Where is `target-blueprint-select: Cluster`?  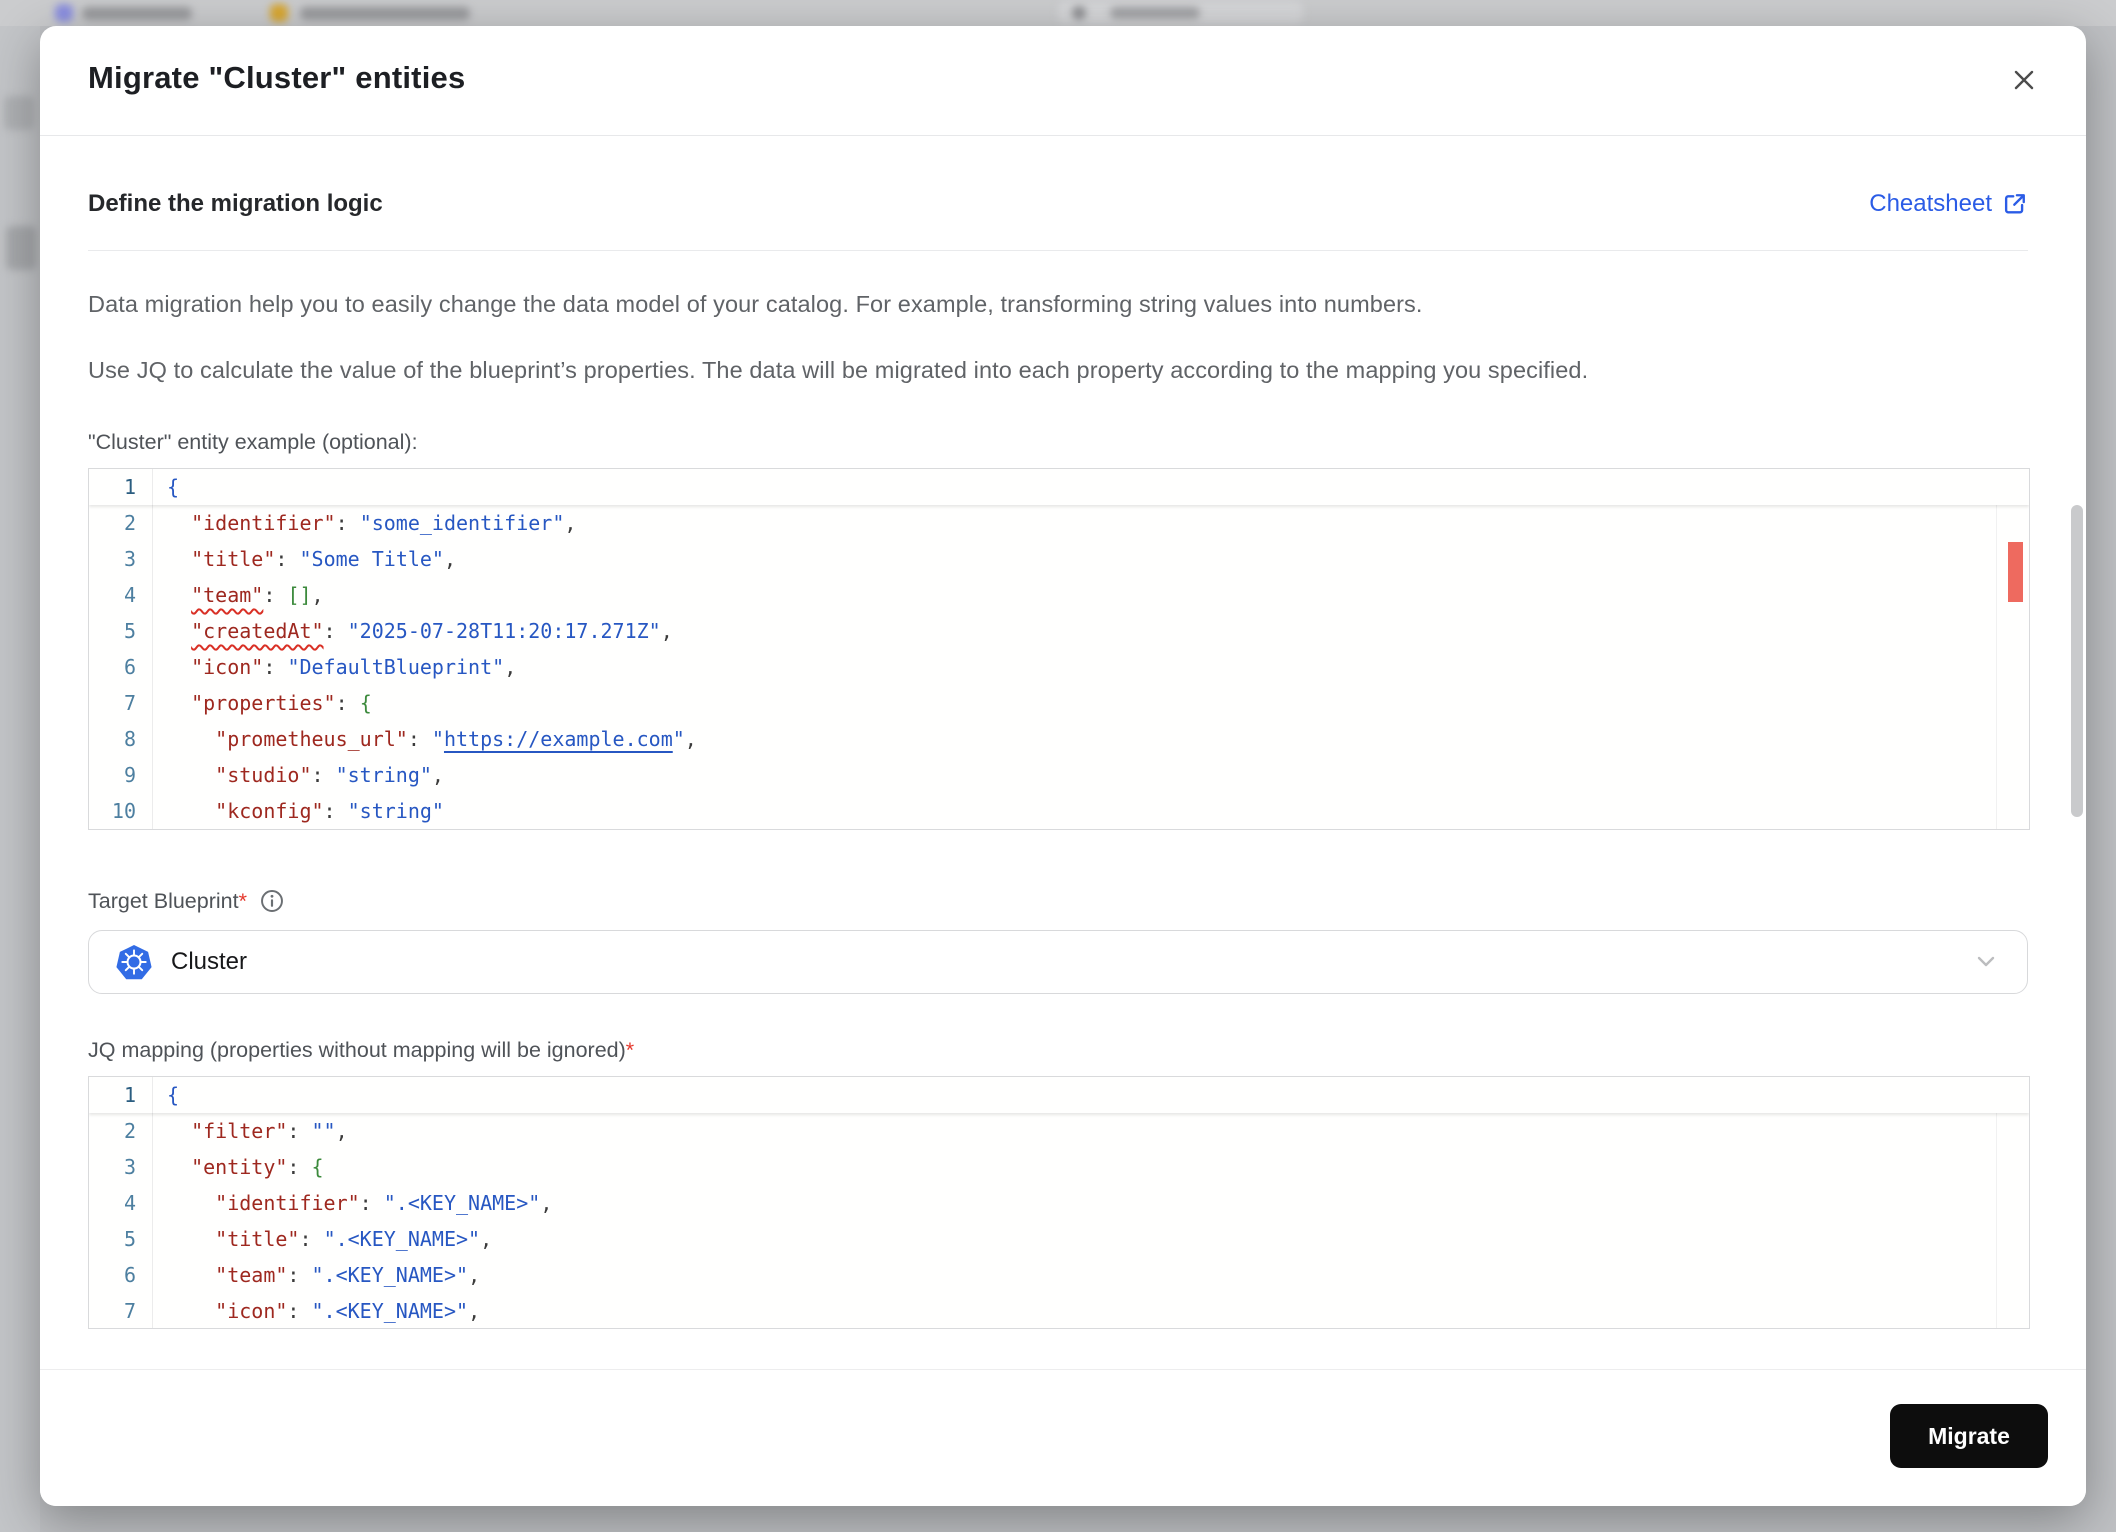 target-blueprint-select: Cluster is located at coordinates (1058, 962).